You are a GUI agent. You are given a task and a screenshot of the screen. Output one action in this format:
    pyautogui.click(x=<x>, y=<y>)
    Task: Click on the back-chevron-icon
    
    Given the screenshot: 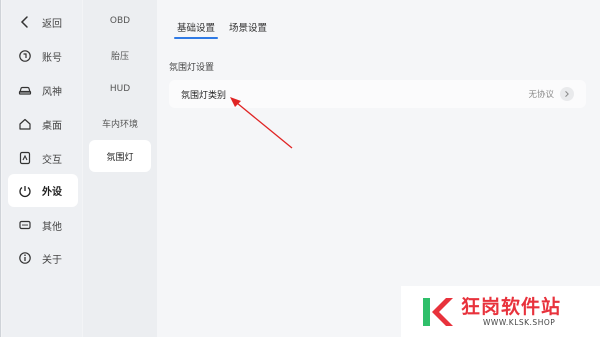 What is the action you would take?
    pyautogui.click(x=25, y=22)
    